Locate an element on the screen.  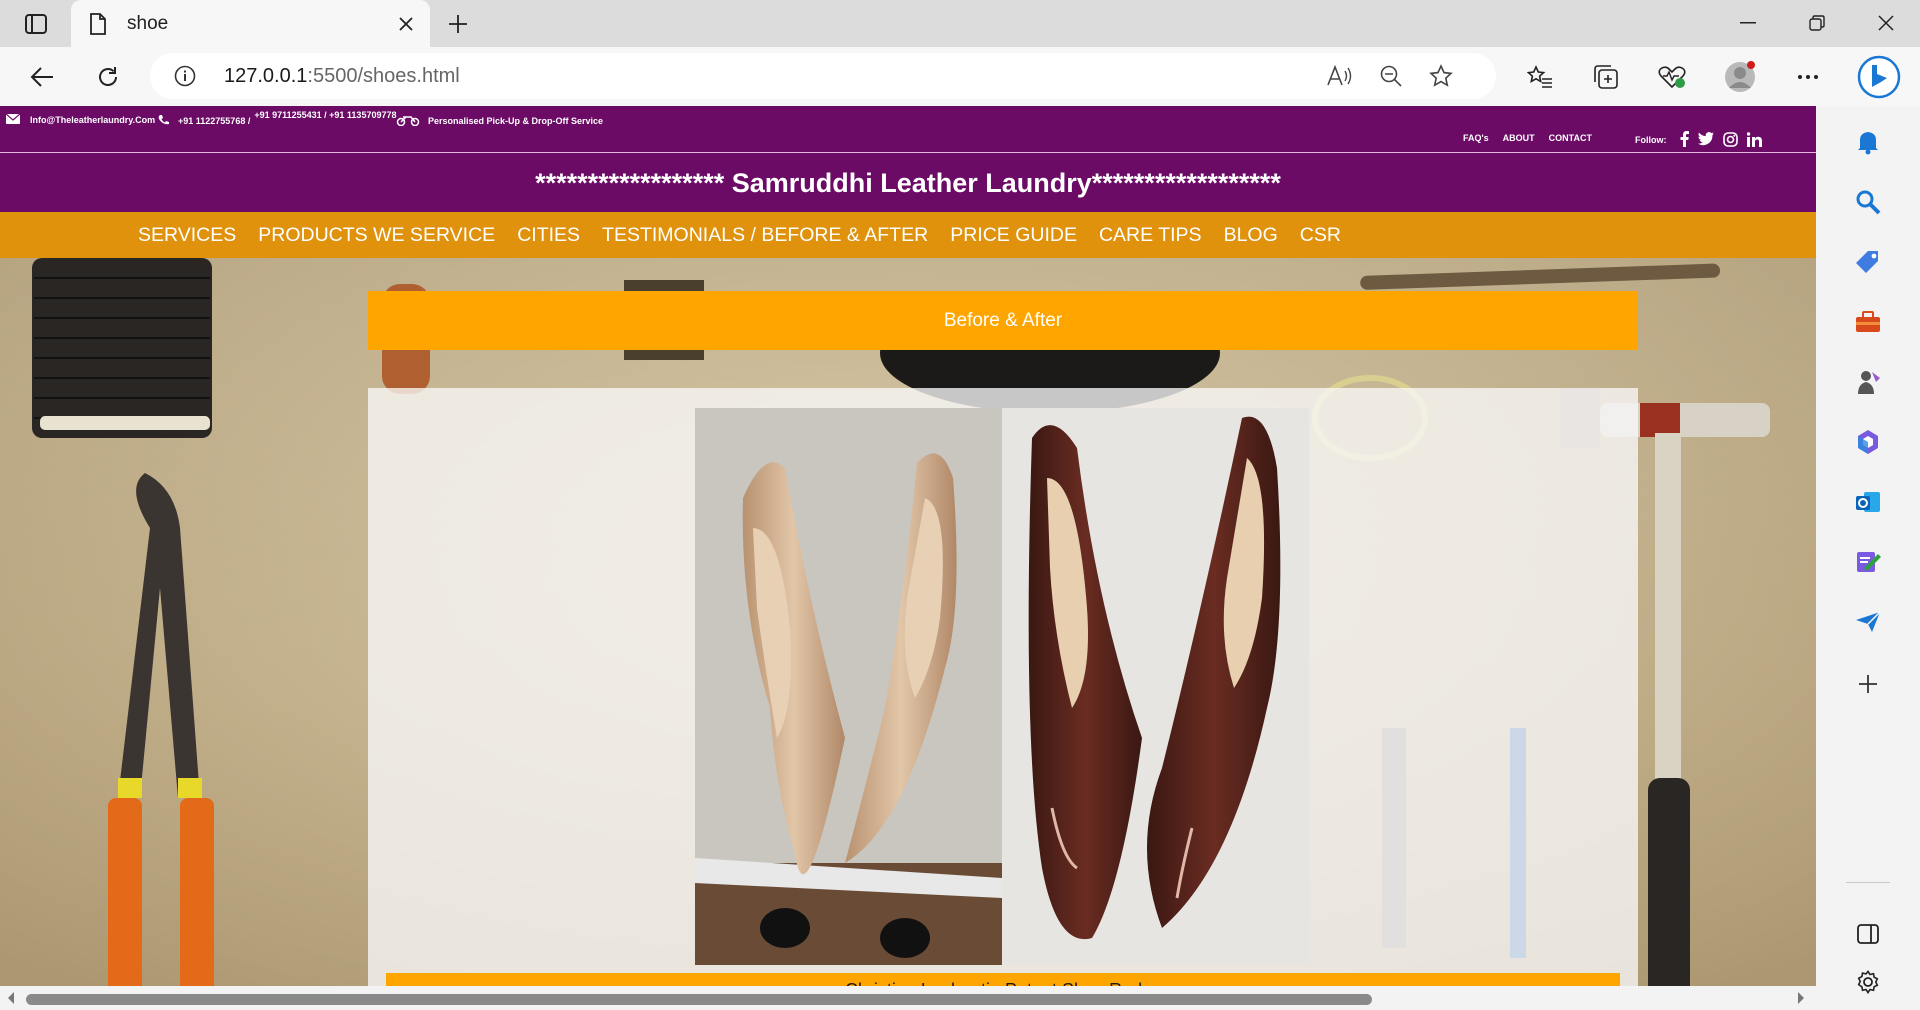
social-follow: Follow: is located at coordinates (1698, 140).